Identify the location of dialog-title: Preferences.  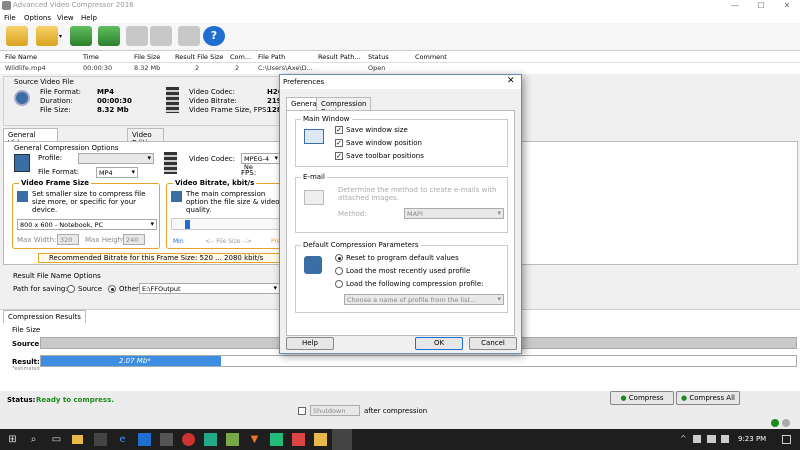
(304, 82).